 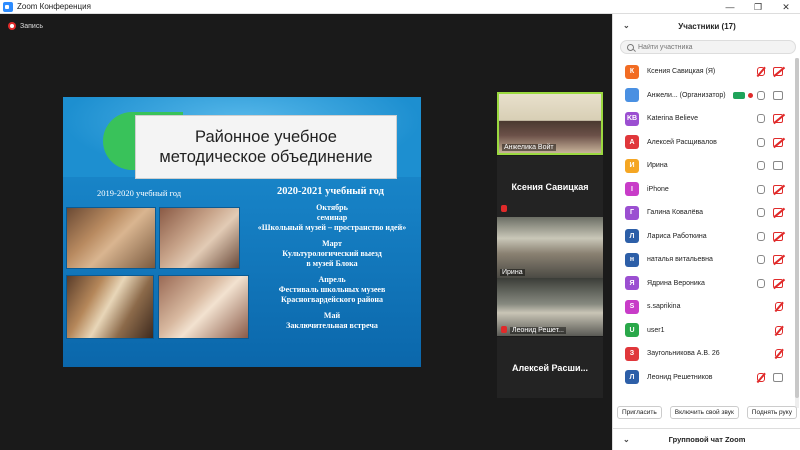 What do you see at coordinates (332, 227) in the screenshot?
I see `slide-event-line: «Школьный музей – пространство идей»` at bounding box center [332, 227].